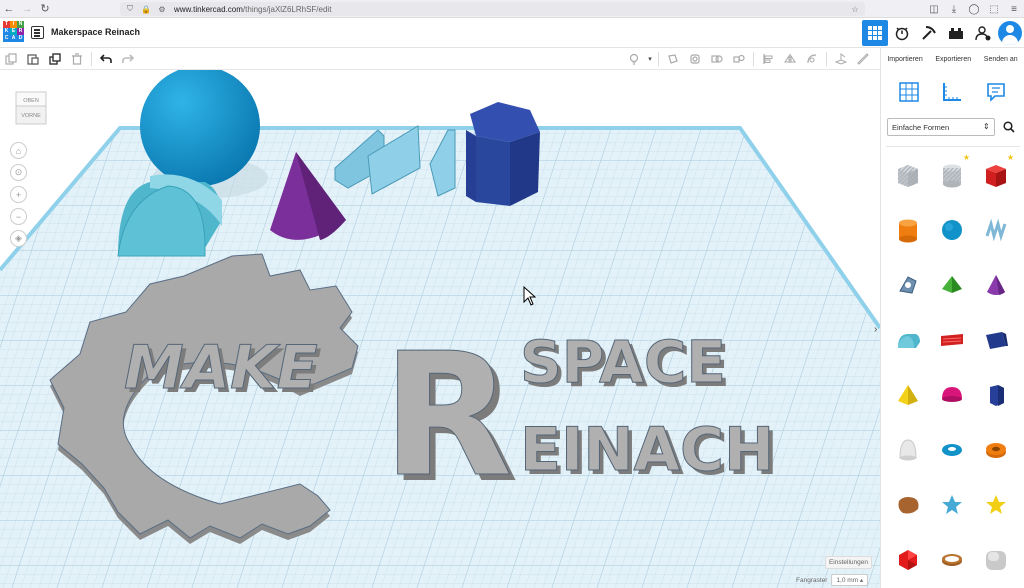  I want to click on shape-text, so click(952, 339).